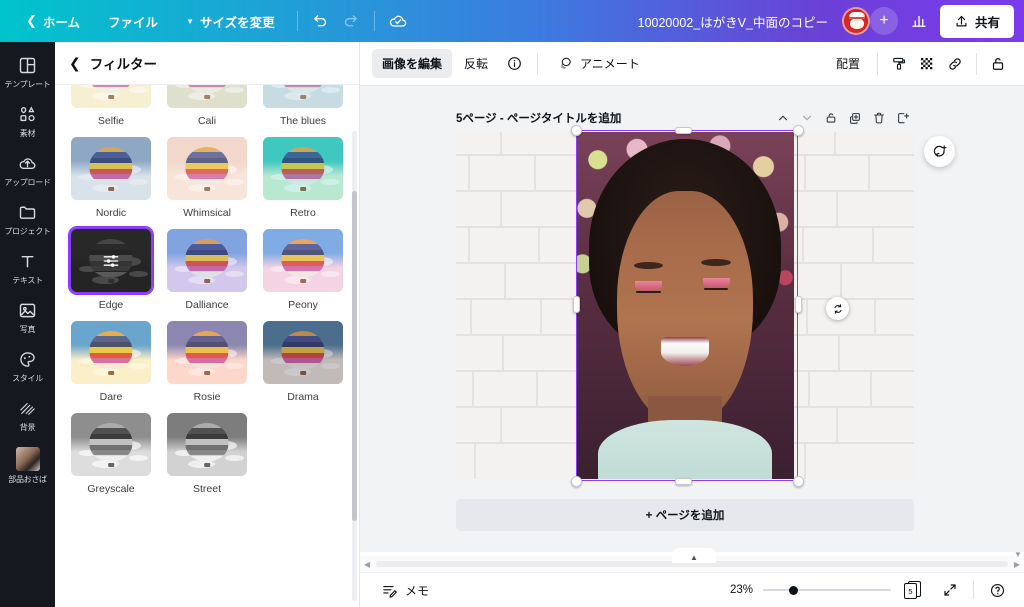  Describe the element at coordinates (855, 118) in the screenshot. I see `duplicate-page-button` at that location.